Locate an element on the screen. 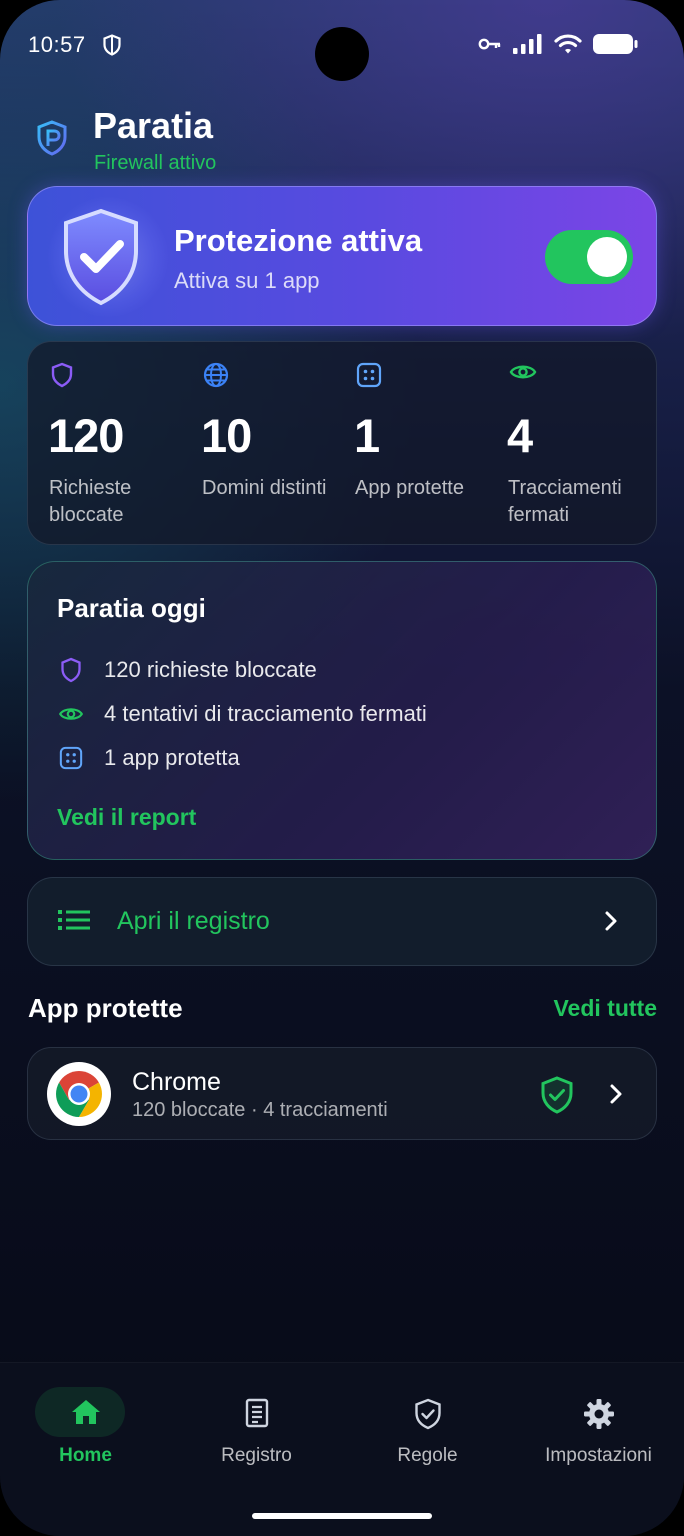  status-time: 10:57 is located at coordinates (57, 44).